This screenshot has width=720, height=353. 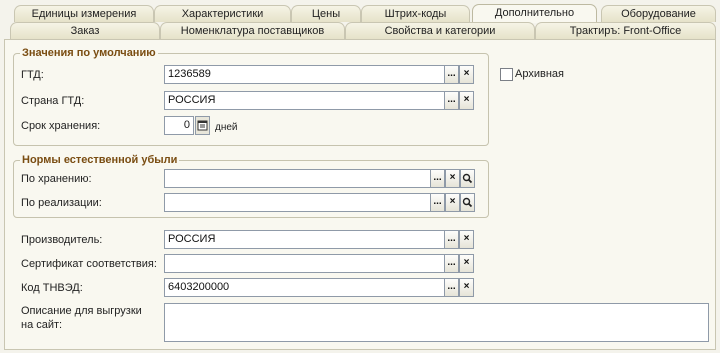 What do you see at coordinates (179, 125) in the screenshot?
I see `shelf-life-input: 0` at bounding box center [179, 125].